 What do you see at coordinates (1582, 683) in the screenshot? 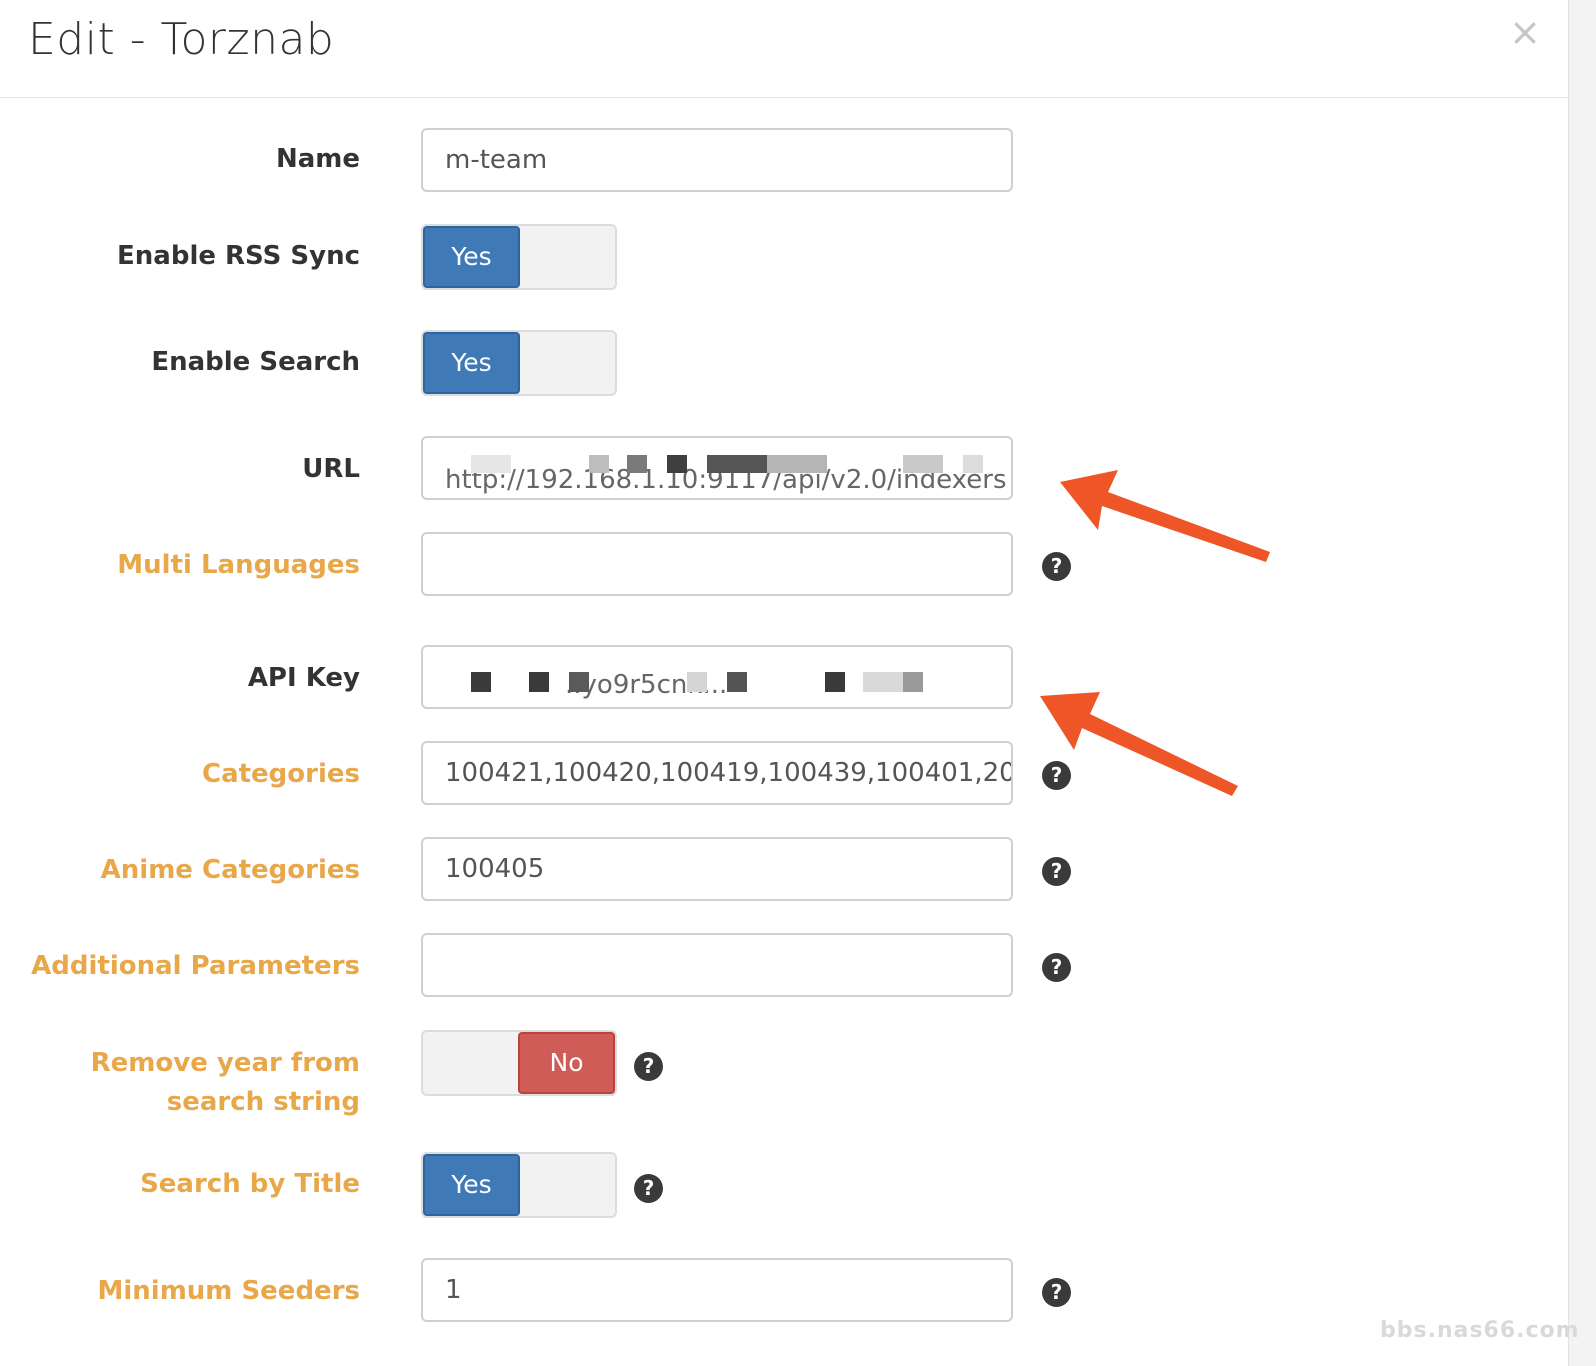
I see `scrollbar` at bounding box center [1582, 683].